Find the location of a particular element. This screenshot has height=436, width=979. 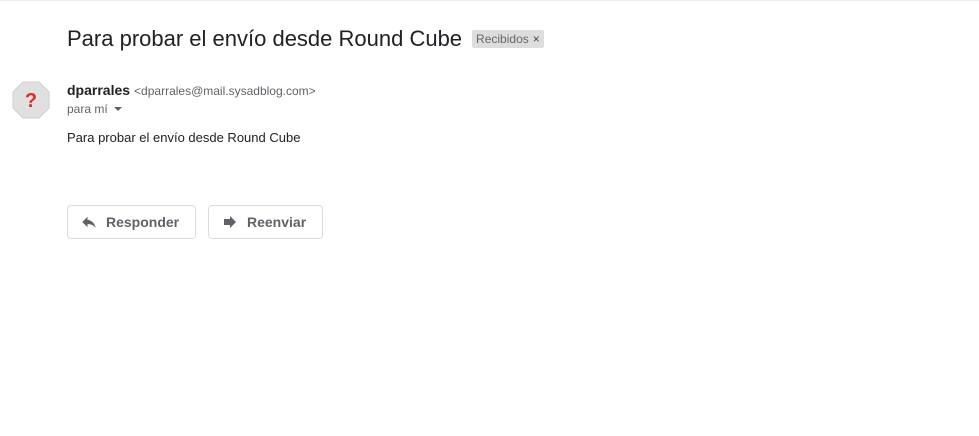

forward-button: Reenviar is located at coordinates (265, 222).